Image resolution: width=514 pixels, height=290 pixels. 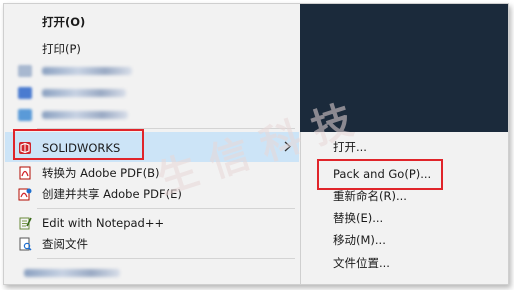 I want to click on menu-item-notepad: Edit with Notepad++, so click(x=152, y=223).